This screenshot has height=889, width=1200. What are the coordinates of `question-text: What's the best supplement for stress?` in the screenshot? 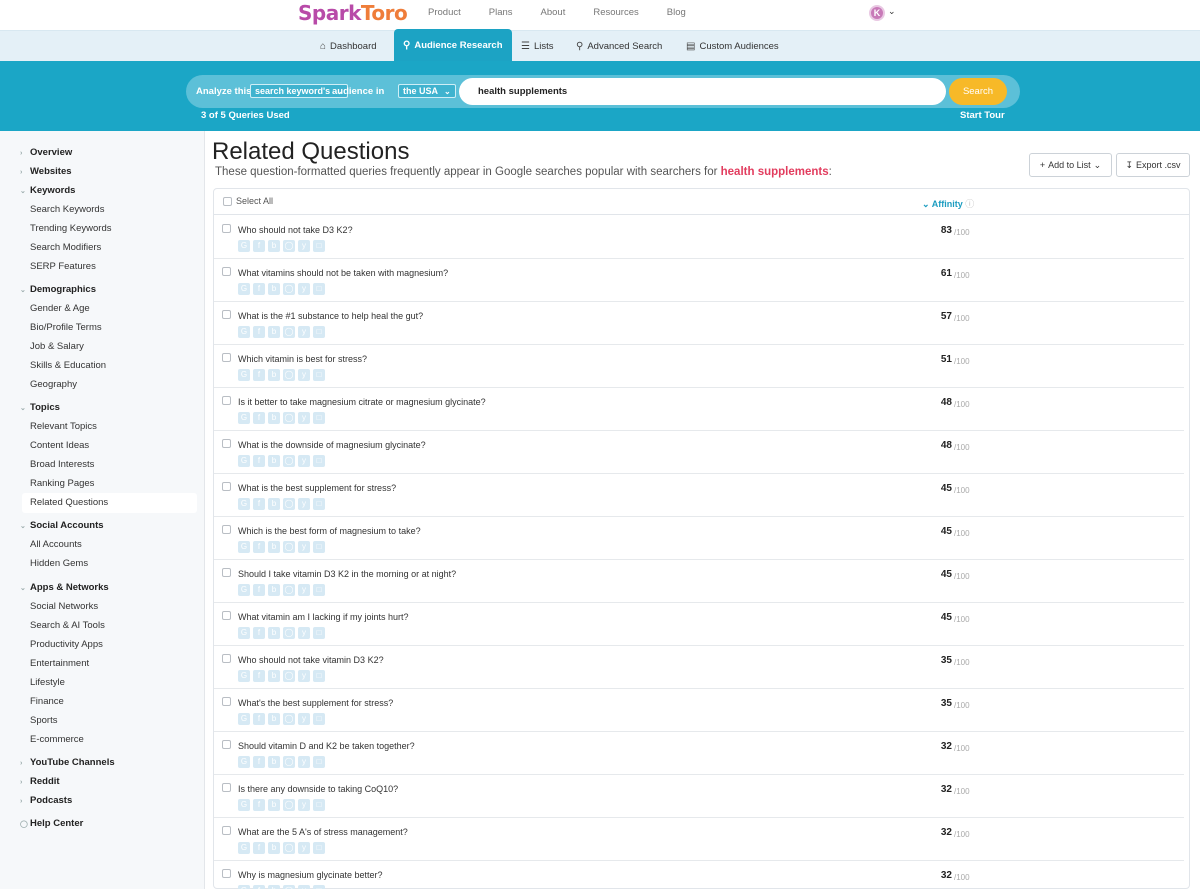 It's located at (315, 703).